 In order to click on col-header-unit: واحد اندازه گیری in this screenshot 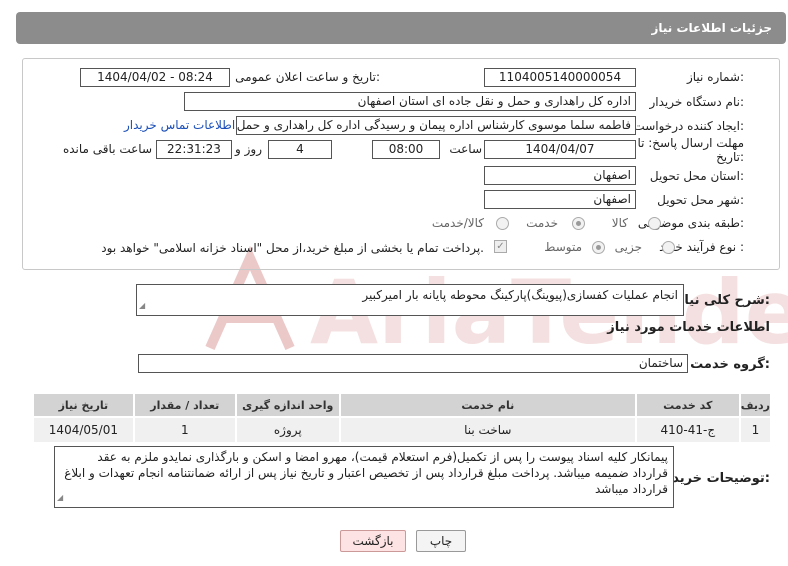, I will do `click(287, 405)`.